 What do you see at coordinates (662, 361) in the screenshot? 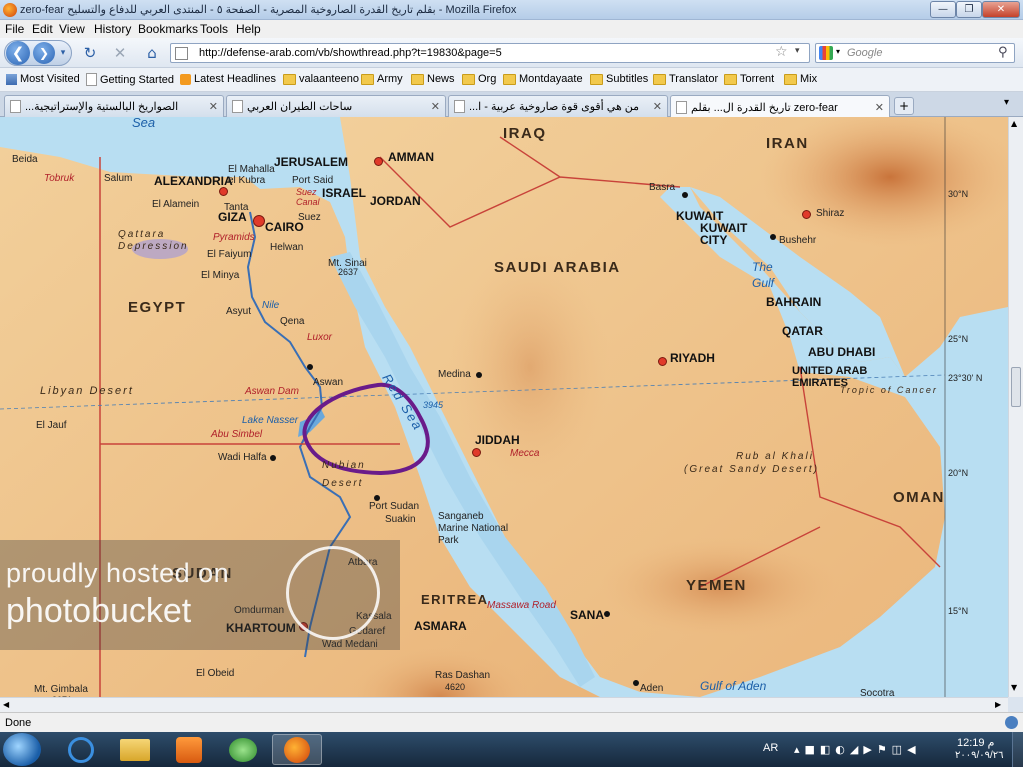
I see `capital-marker-riyadh` at bounding box center [662, 361].